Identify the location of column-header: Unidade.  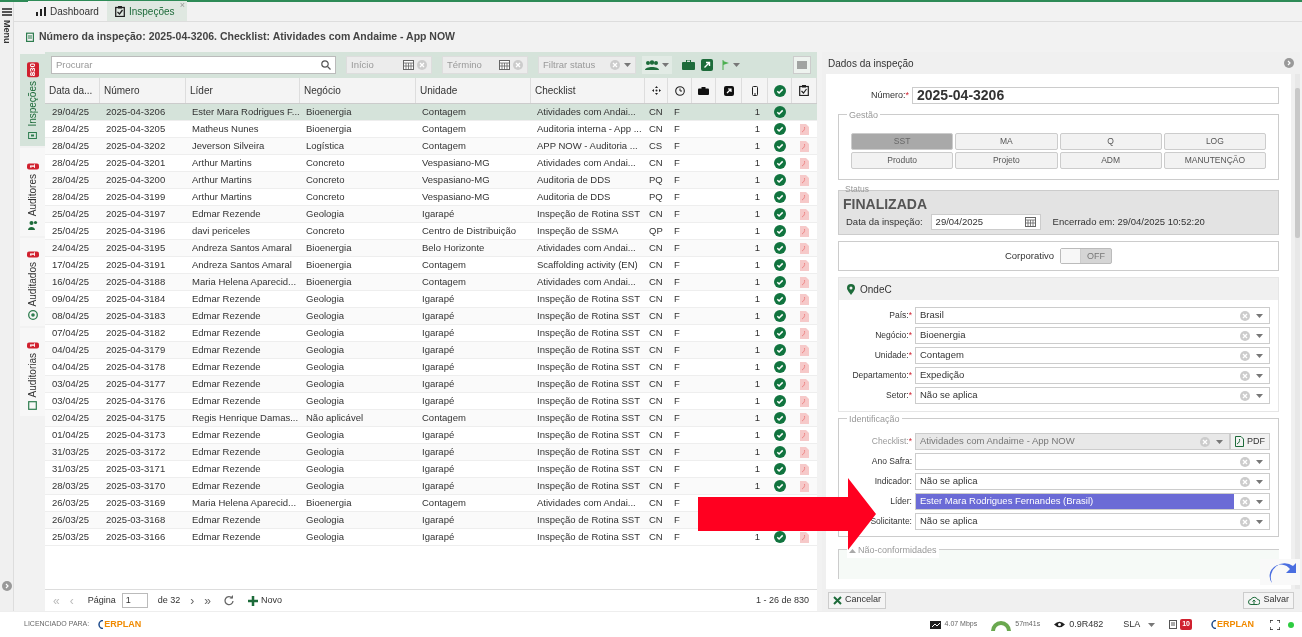
(473, 90).